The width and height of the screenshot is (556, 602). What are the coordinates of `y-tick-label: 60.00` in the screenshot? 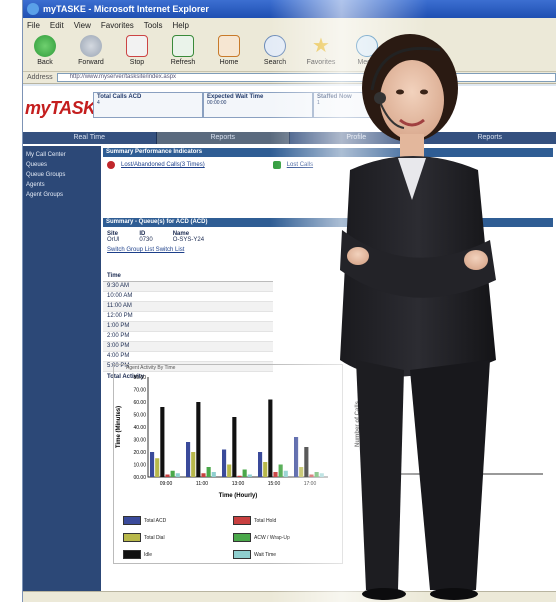 It's located at (139, 403).